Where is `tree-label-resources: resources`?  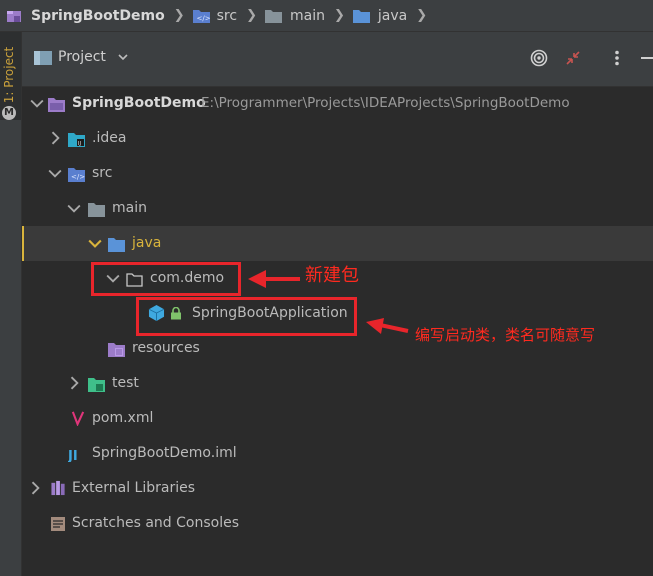
tree-label-resources: resources is located at coordinates (166, 348).